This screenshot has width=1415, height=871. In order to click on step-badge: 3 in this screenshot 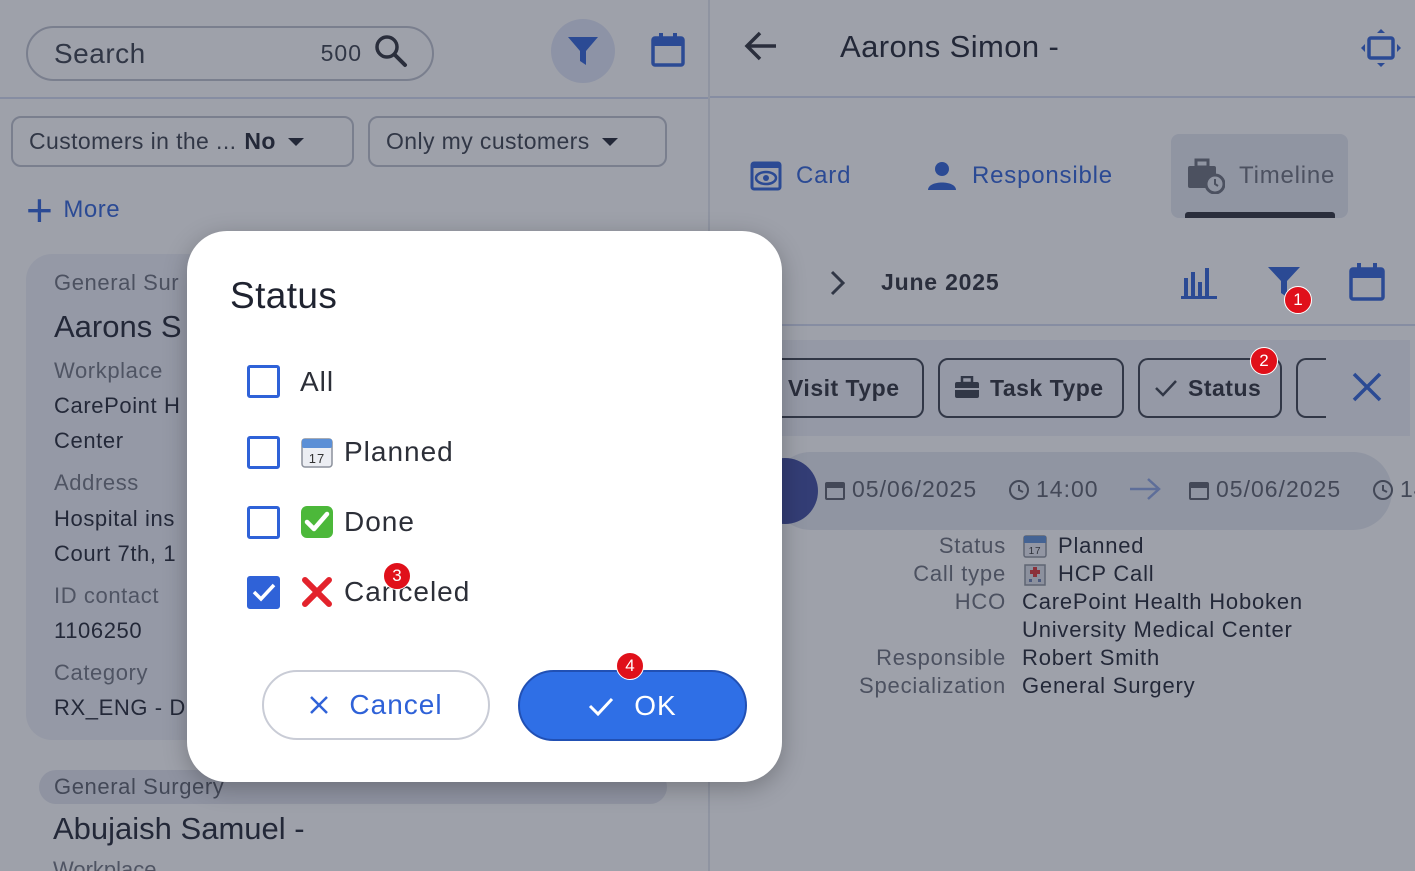, I will do `click(397, 576)`.